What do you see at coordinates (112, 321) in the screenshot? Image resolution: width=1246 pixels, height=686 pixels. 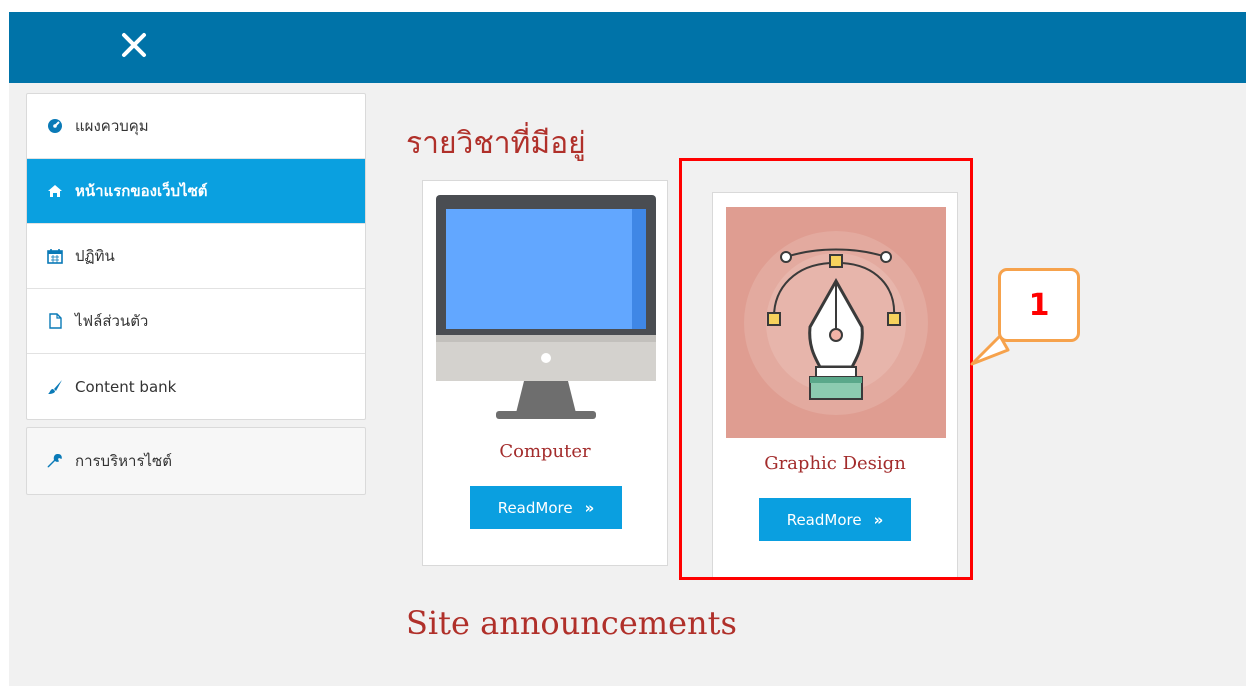 I see `sidebar-item-label: ไฟล์ส่วนตัว` at bounding box center [112, 321].